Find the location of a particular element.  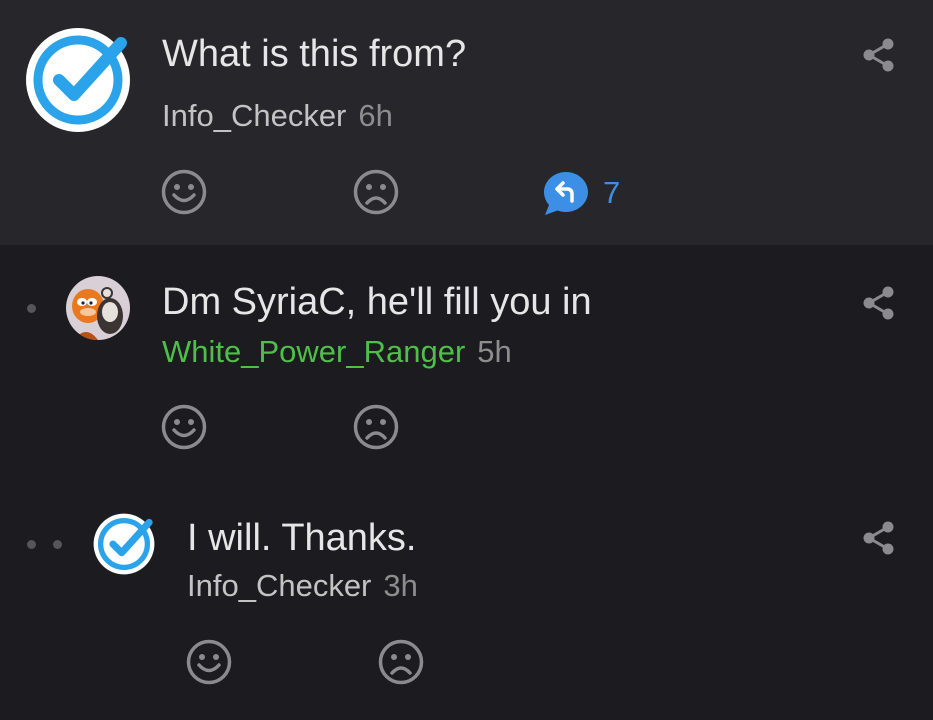

reply-bubble-icon is located at coordinates (566, 193).